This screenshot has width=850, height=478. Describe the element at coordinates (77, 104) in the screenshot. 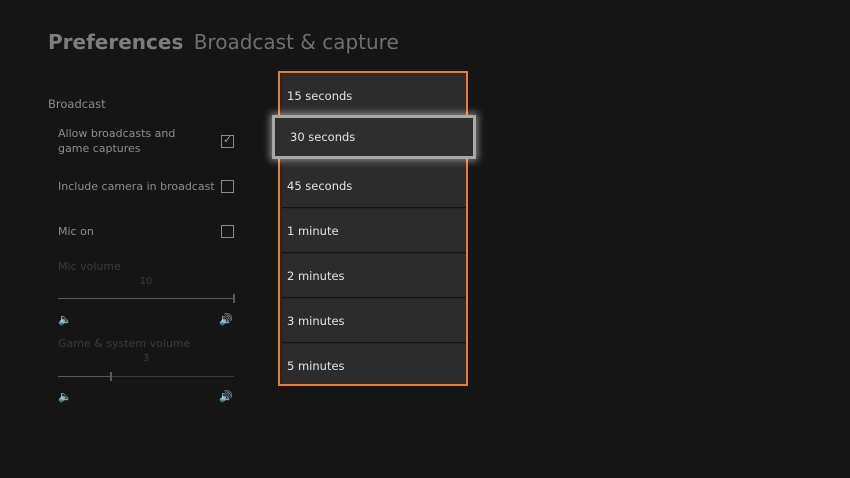

I see `section-label-broadcast: Broadcast` at that location.